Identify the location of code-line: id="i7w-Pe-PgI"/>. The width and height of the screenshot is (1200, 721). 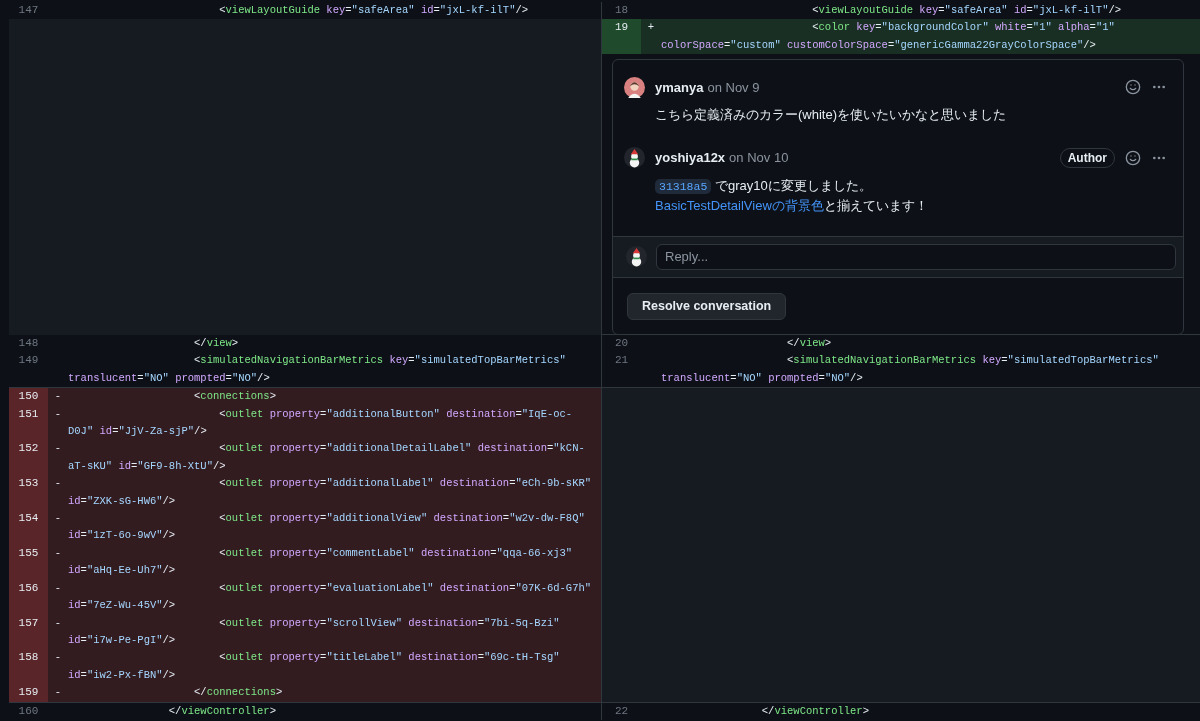
(122, 640).